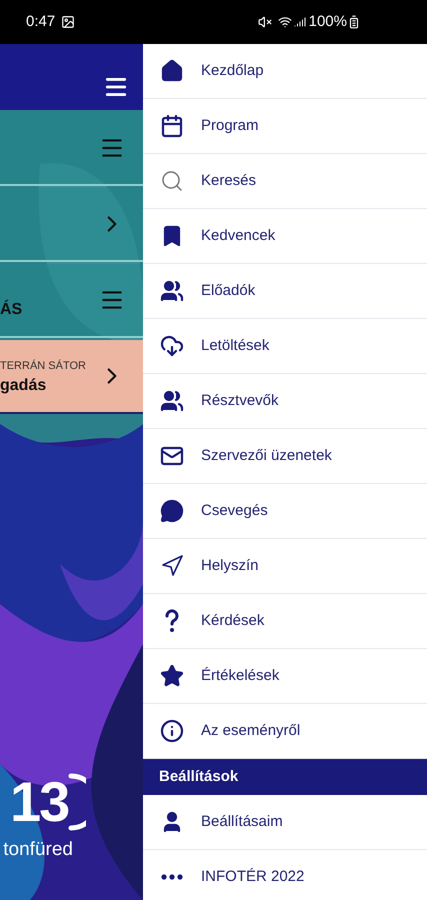 This screenshot has height=900, width=427. What do you see at coordinates (68, 22) in the screenshot?
I see `image-icon` at bounding box center [68, 22].